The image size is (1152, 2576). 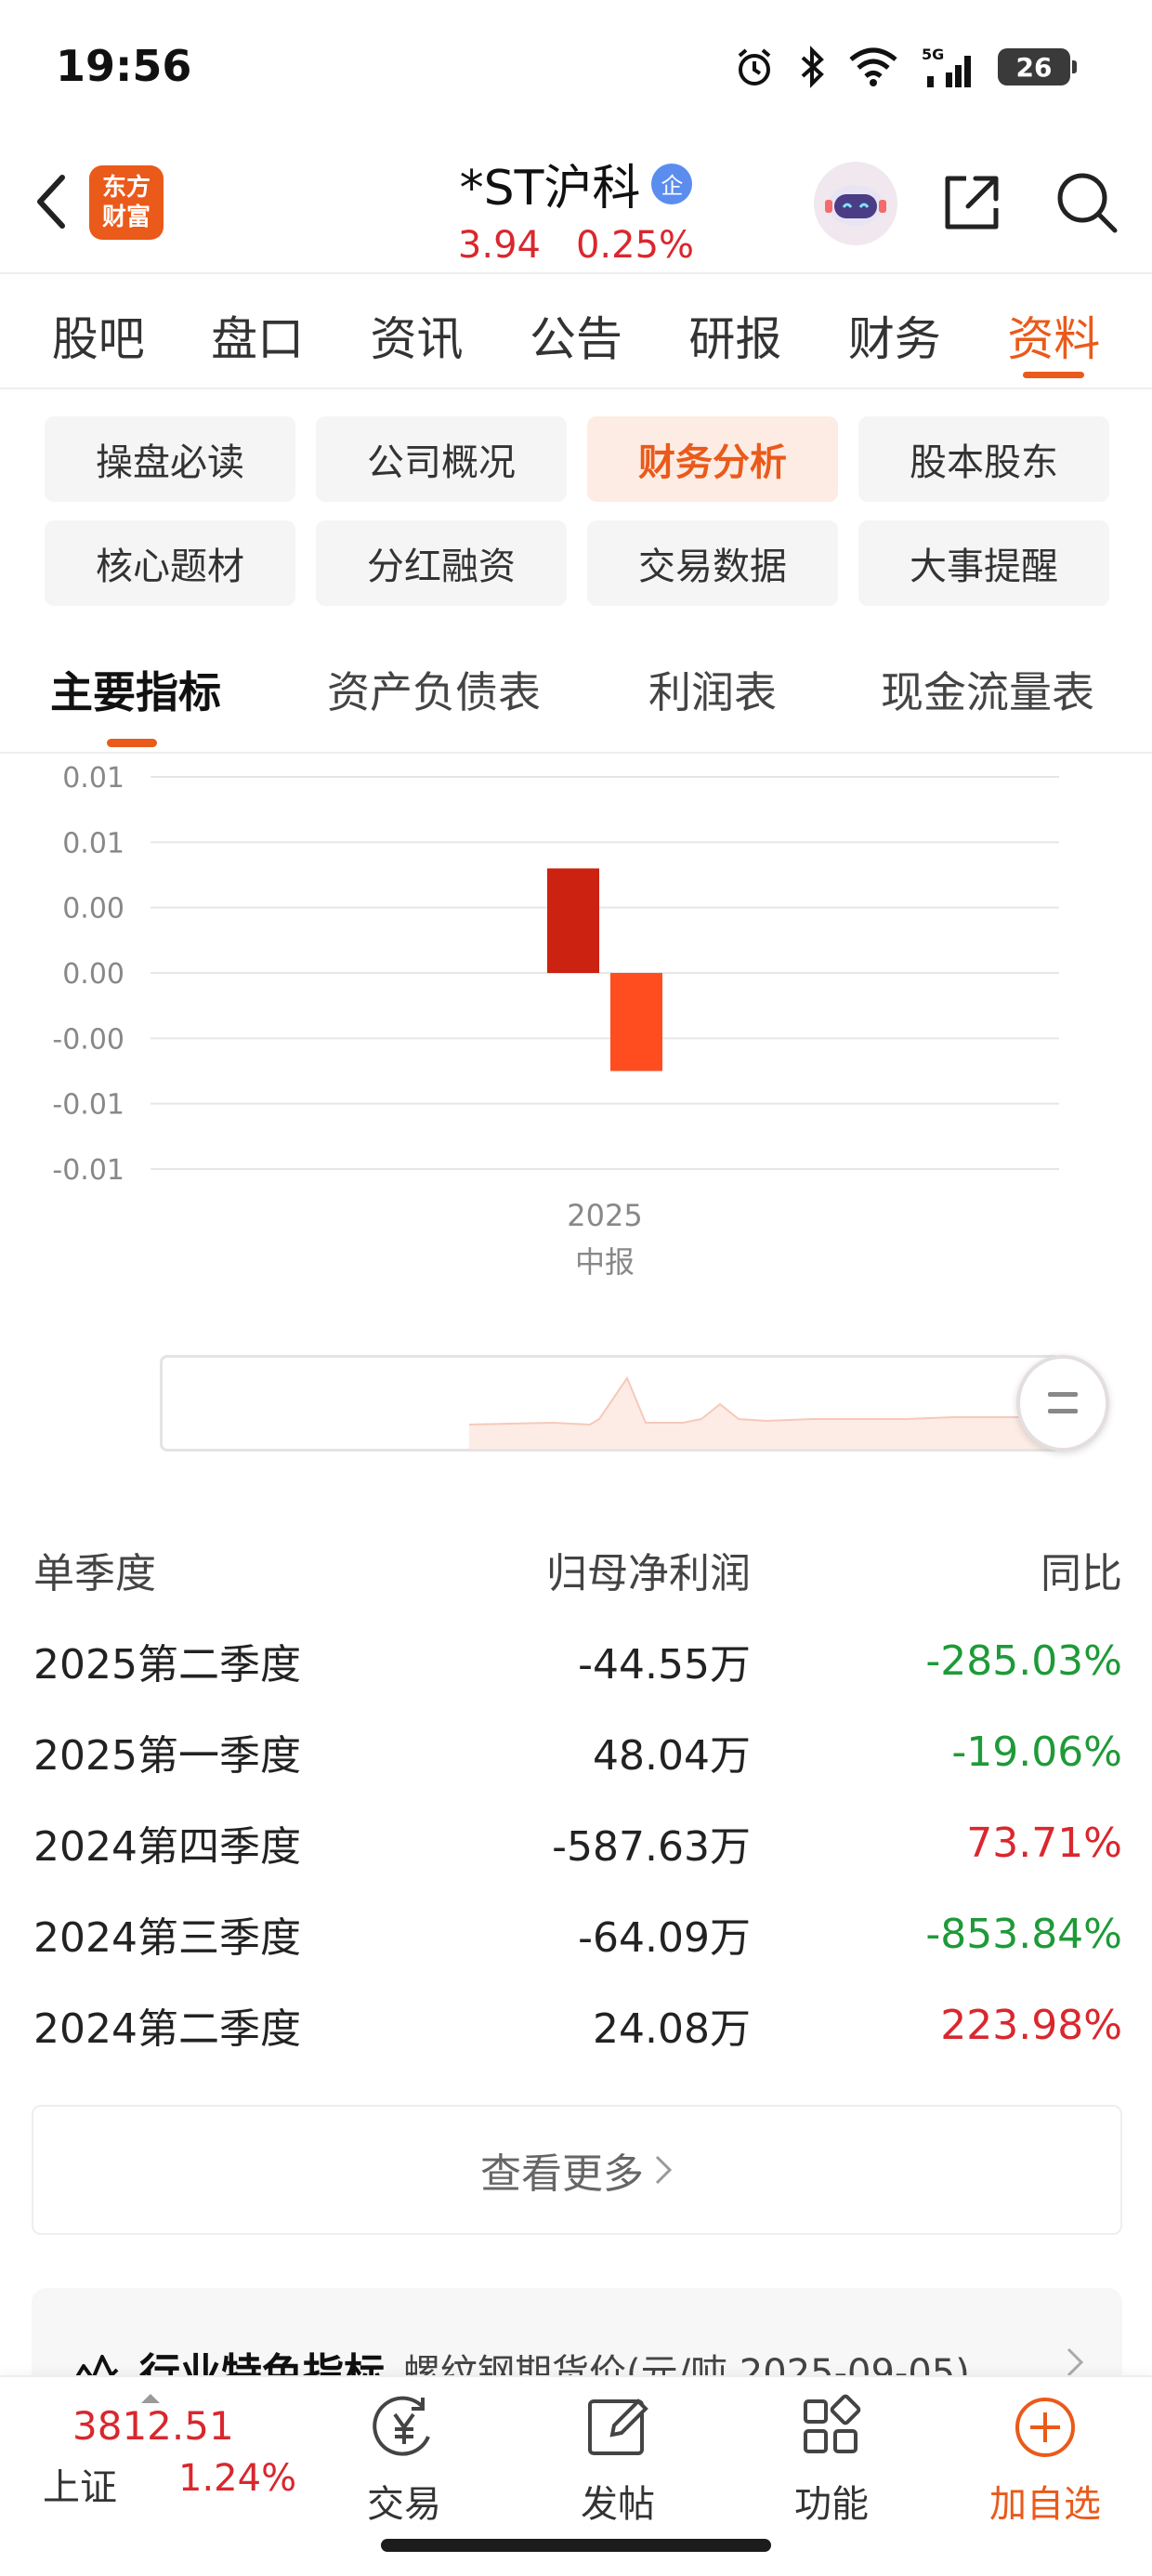 I want to click on tab-profile: 资料, so click(x=1053, y=332).